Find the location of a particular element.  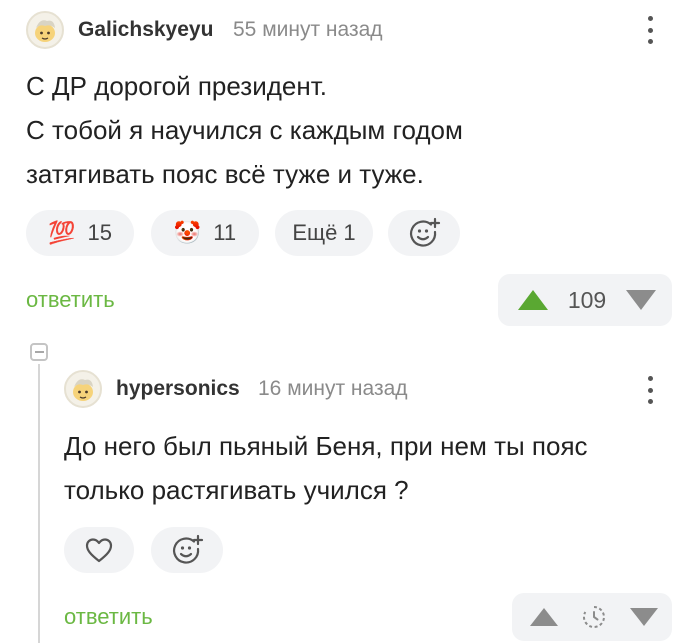

hundred-points-icon: 💯 is located at coordinates (62, 232).